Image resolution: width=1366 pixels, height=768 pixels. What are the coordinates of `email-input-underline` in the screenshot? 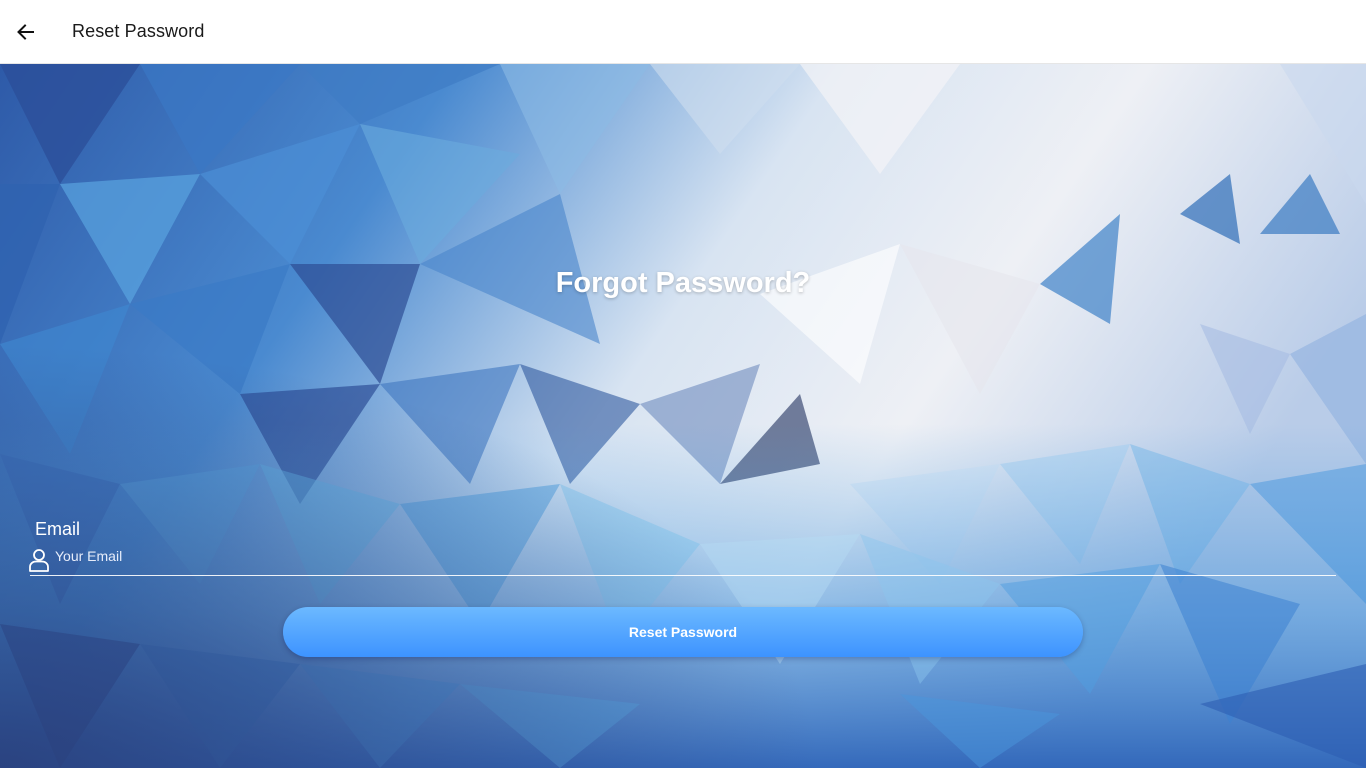 It's located at (683, 575).